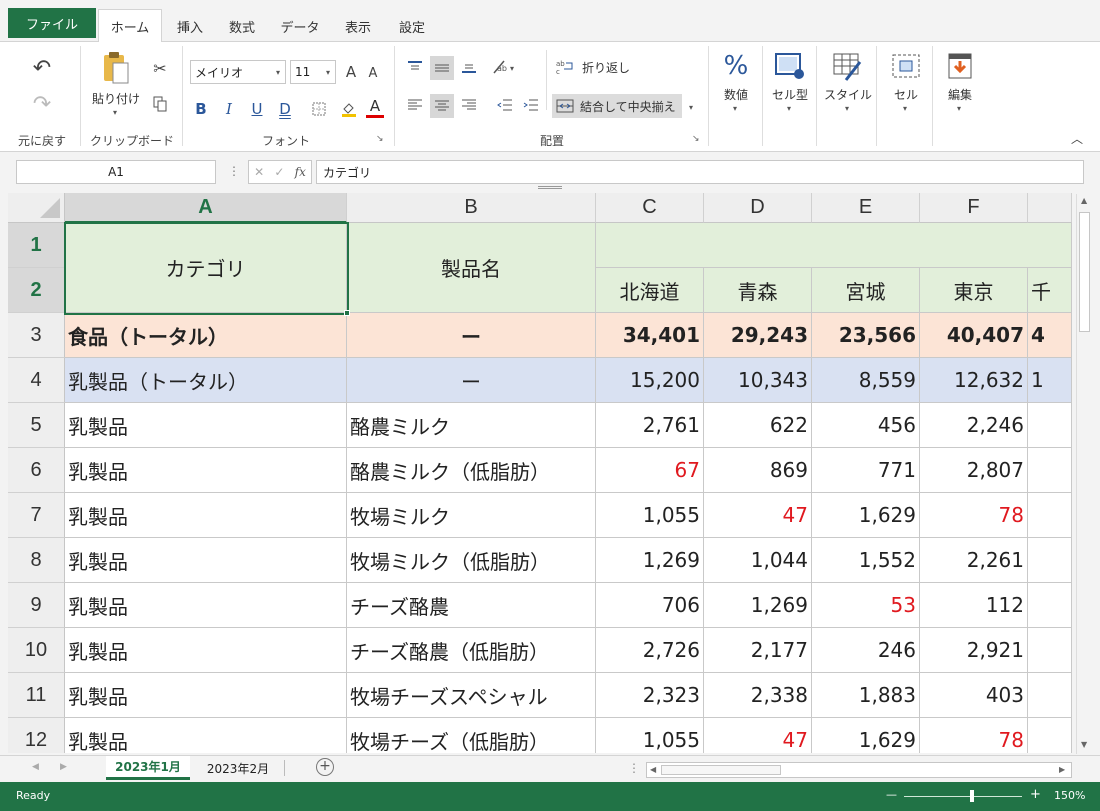 Image resolution: width=1100 pixels, height=811 pixels. Describe the element at coordinates (206, 268) in the screenshot. I see `header-cell-category: カテゴリ` at that location.